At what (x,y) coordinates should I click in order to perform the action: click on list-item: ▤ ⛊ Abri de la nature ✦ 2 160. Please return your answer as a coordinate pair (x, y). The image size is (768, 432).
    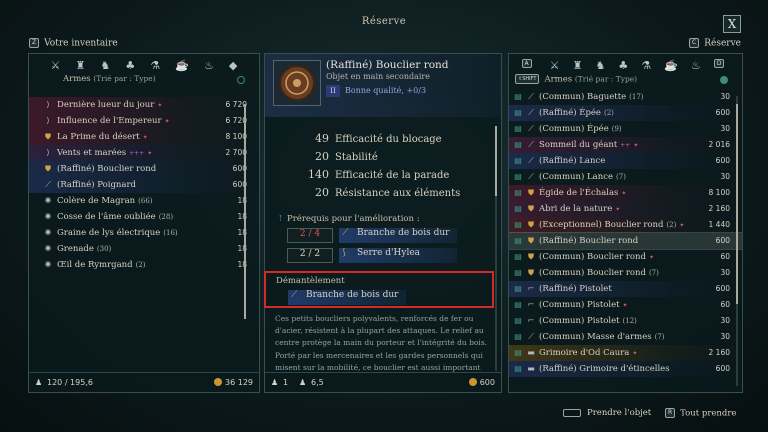
    Looking at the image, I should click on (625, 209).